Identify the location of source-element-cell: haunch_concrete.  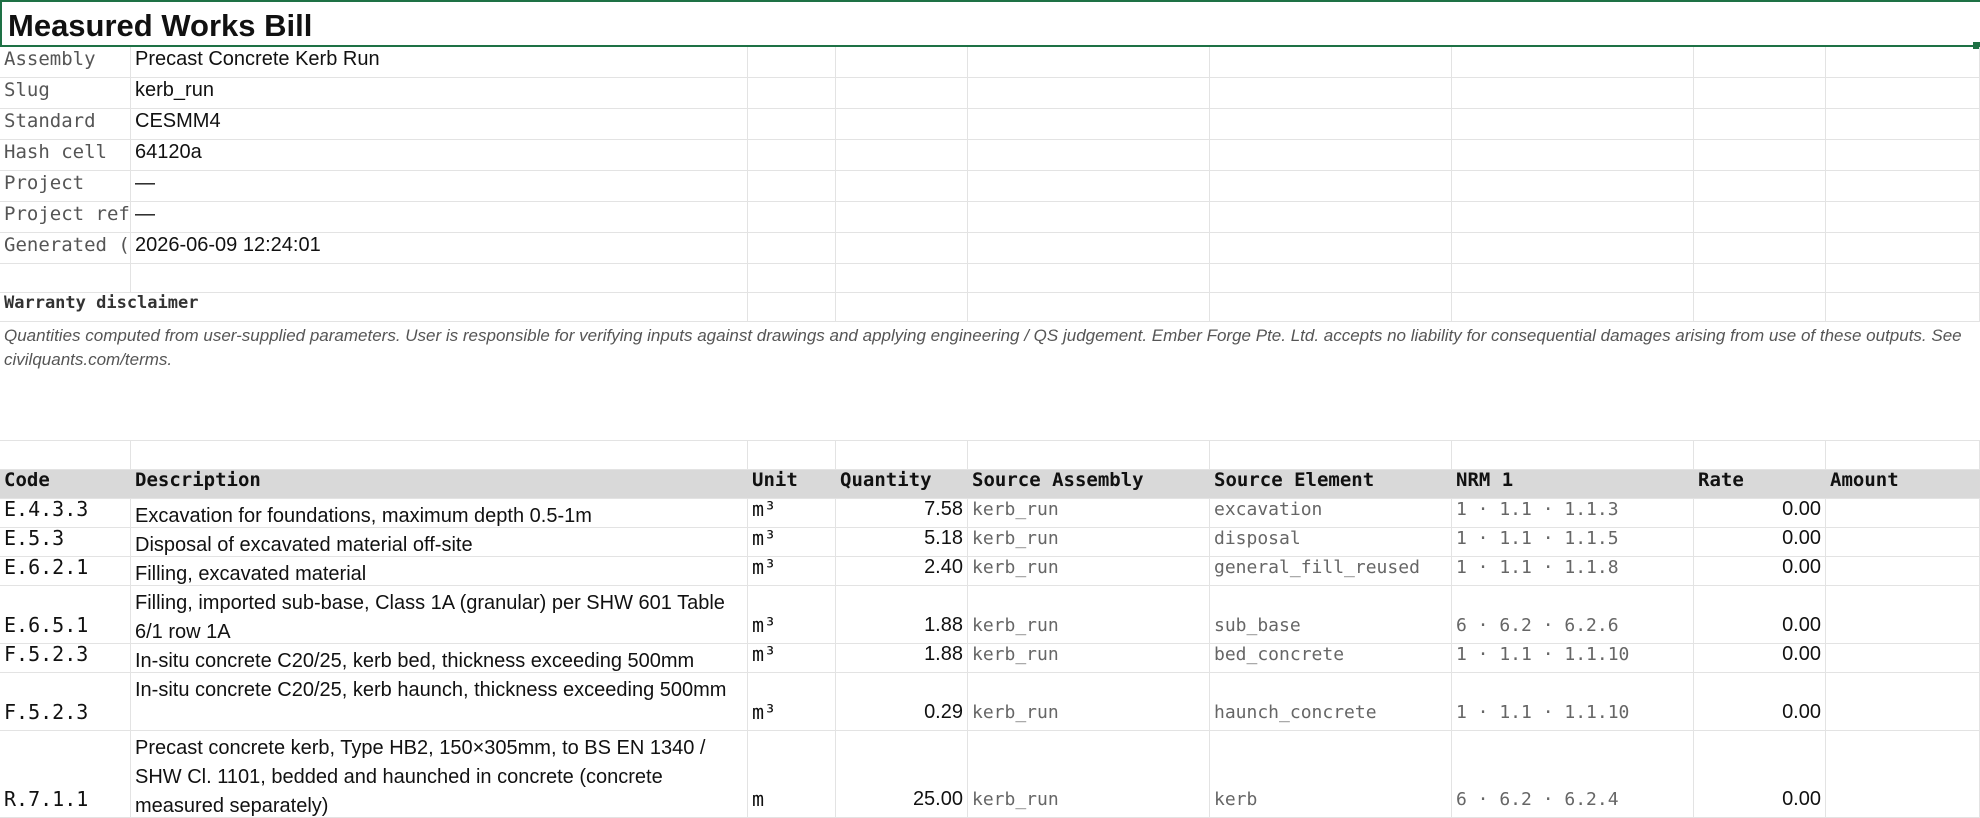
(1331, 701).